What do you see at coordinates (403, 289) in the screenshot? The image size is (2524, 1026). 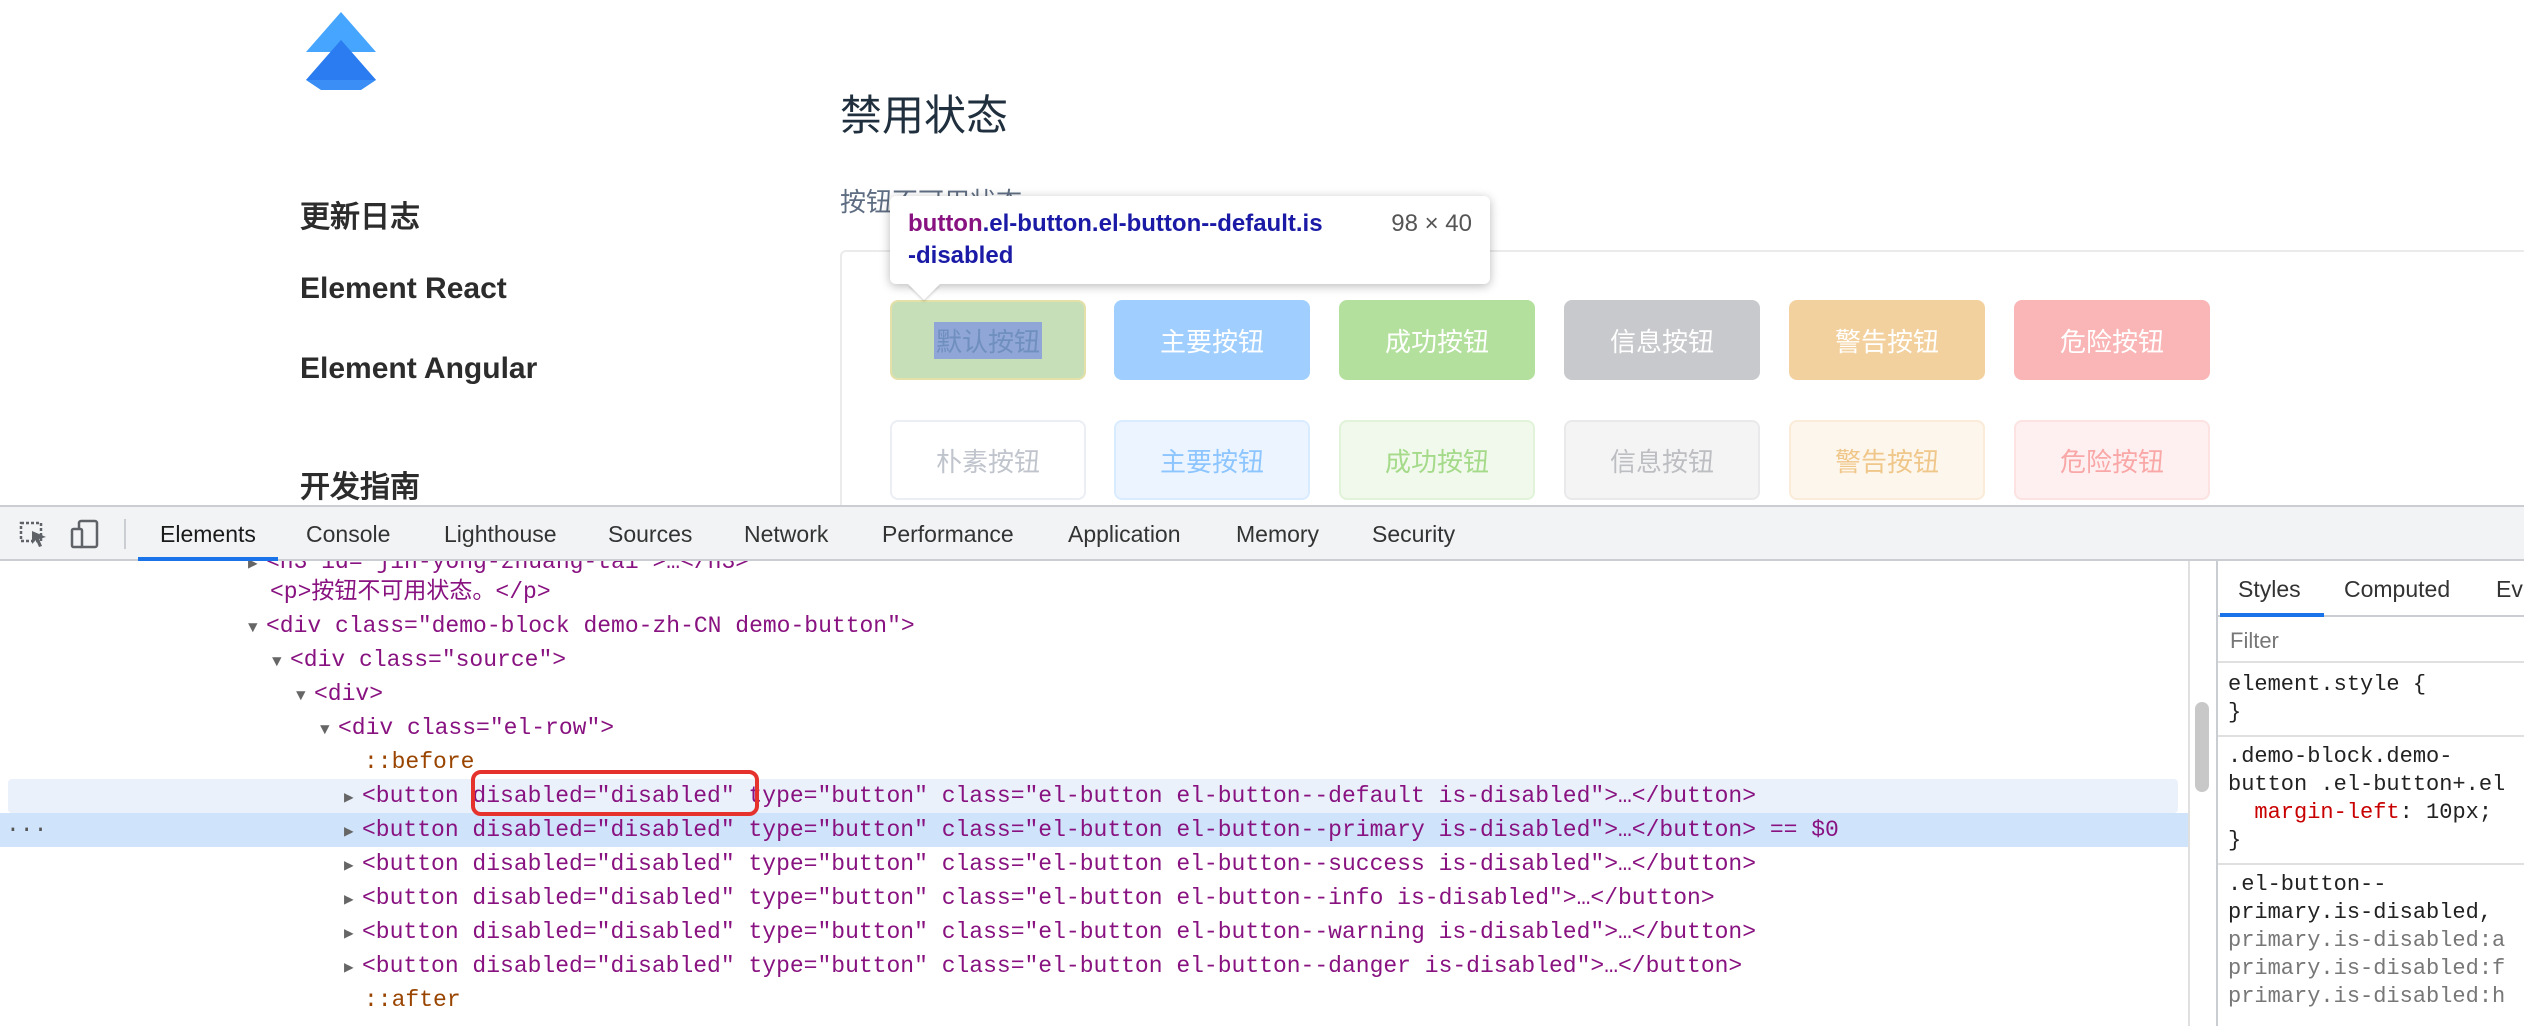 I see `nav-link-element-react: Element React` at bounding box center [403, 289].